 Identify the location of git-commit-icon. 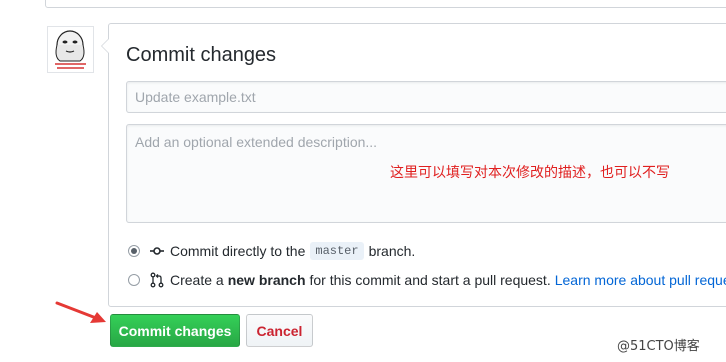
(157, 251).